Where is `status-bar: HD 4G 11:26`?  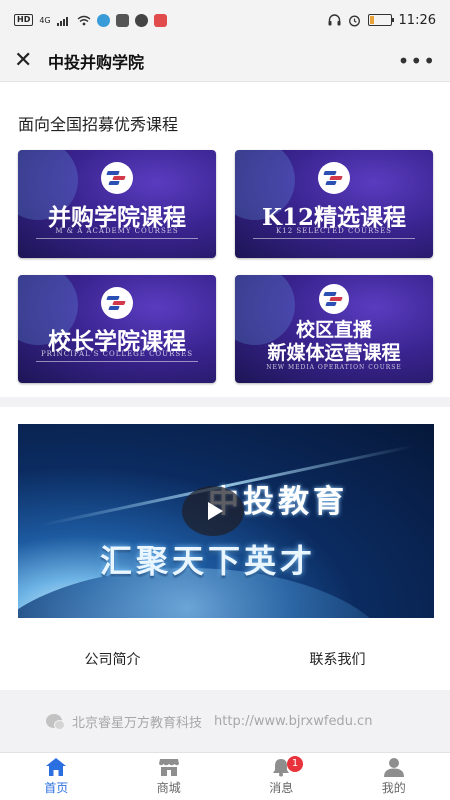
status-bar: HD 4G 11:26 is located at coordinates (225, 20).